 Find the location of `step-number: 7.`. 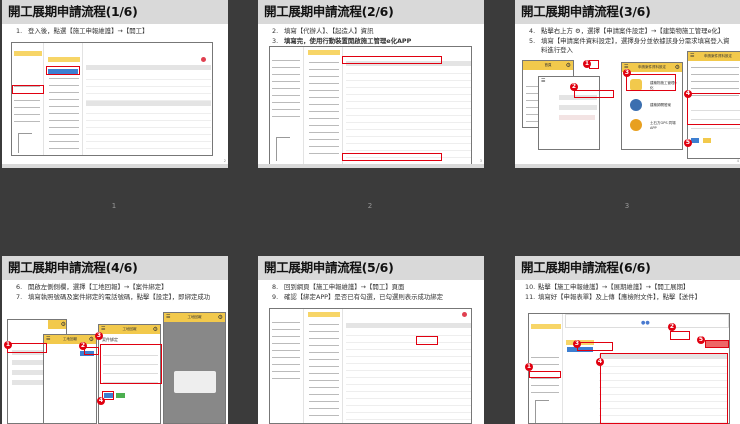

step-number: 7. is located at coordinates (19, 296).